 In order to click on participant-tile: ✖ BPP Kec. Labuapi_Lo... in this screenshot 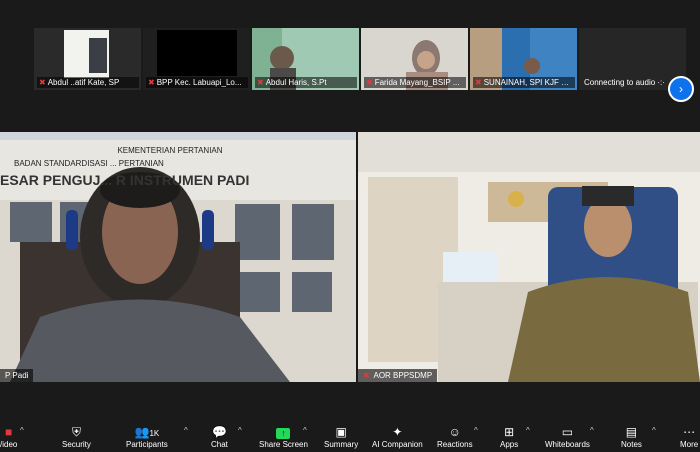, I will do `click(196, 59)`.